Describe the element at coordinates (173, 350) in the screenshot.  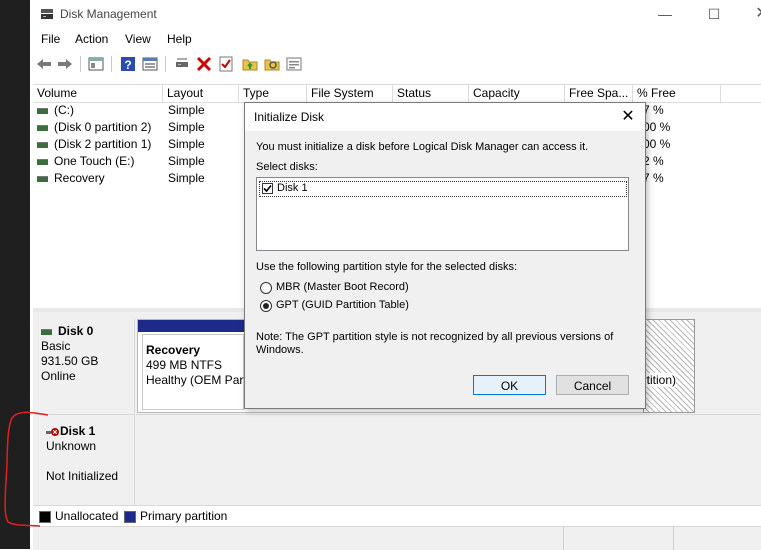
I see `partition-name: Recovery` at that location.